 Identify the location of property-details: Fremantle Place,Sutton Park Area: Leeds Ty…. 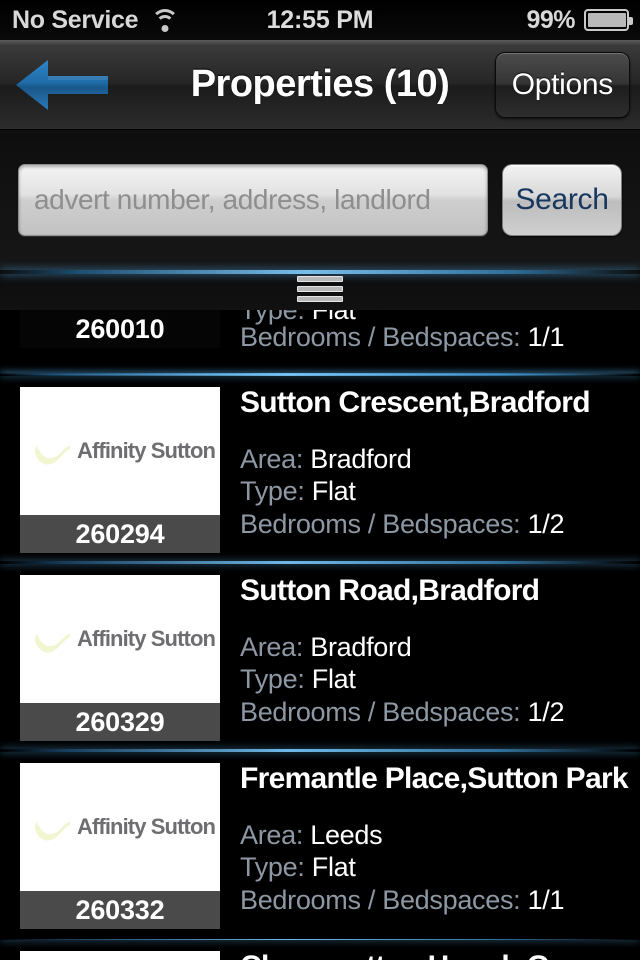
(430, 840).